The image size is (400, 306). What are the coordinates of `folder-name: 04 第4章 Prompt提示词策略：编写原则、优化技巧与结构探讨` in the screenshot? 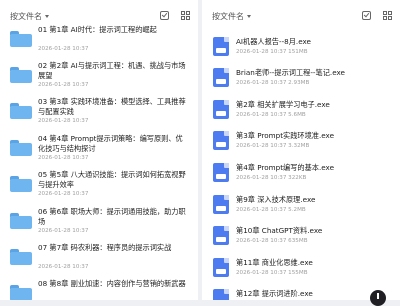 It's located at (110, 143).